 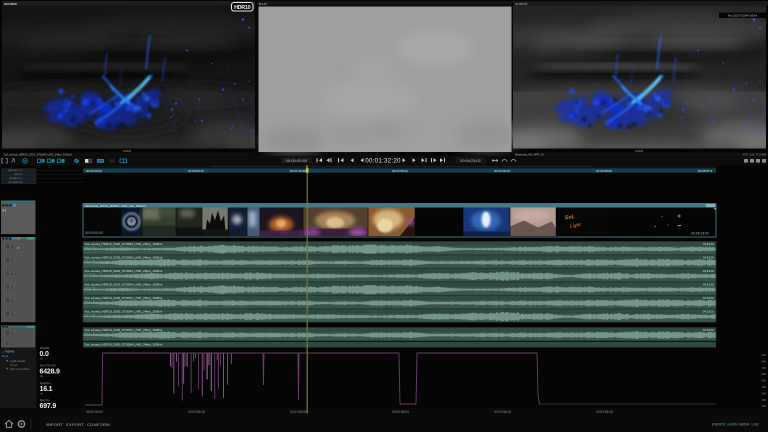 What do you see at coordinates (20, 369) in the screenshot?
I see `svg-text: Sort of conform` at bounding box center [20, 369].